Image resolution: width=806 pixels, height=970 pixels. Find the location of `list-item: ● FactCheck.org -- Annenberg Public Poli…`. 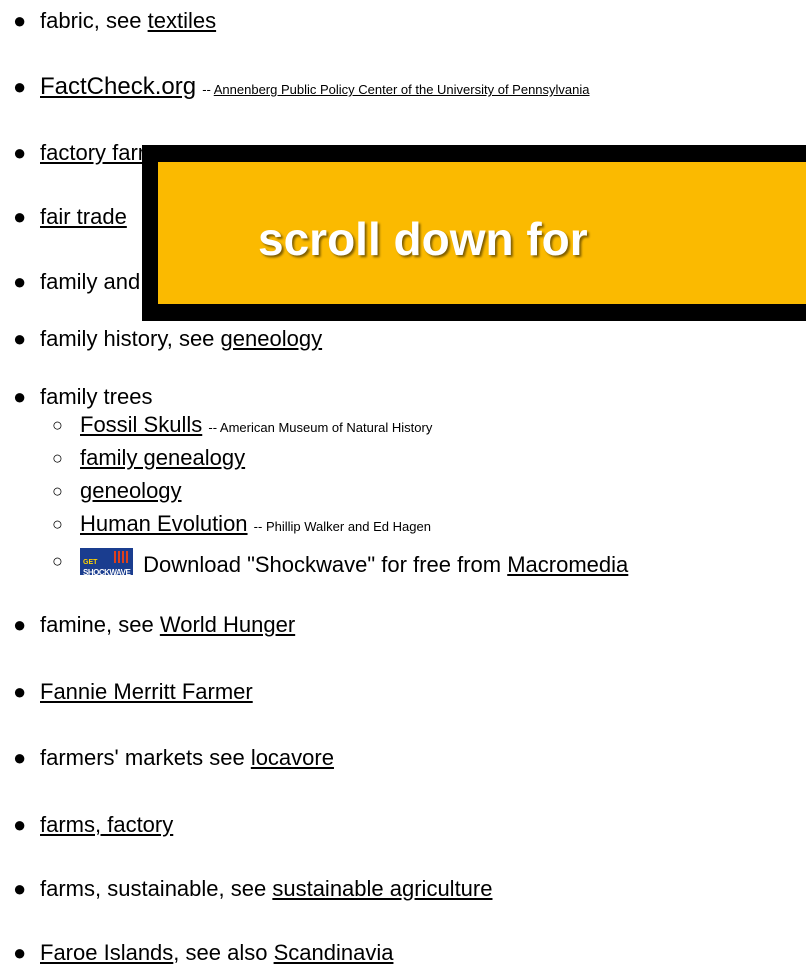

list-item: ● FactCheck.org -- Annenberg Public Poli… is located at coordinates (301, 86).